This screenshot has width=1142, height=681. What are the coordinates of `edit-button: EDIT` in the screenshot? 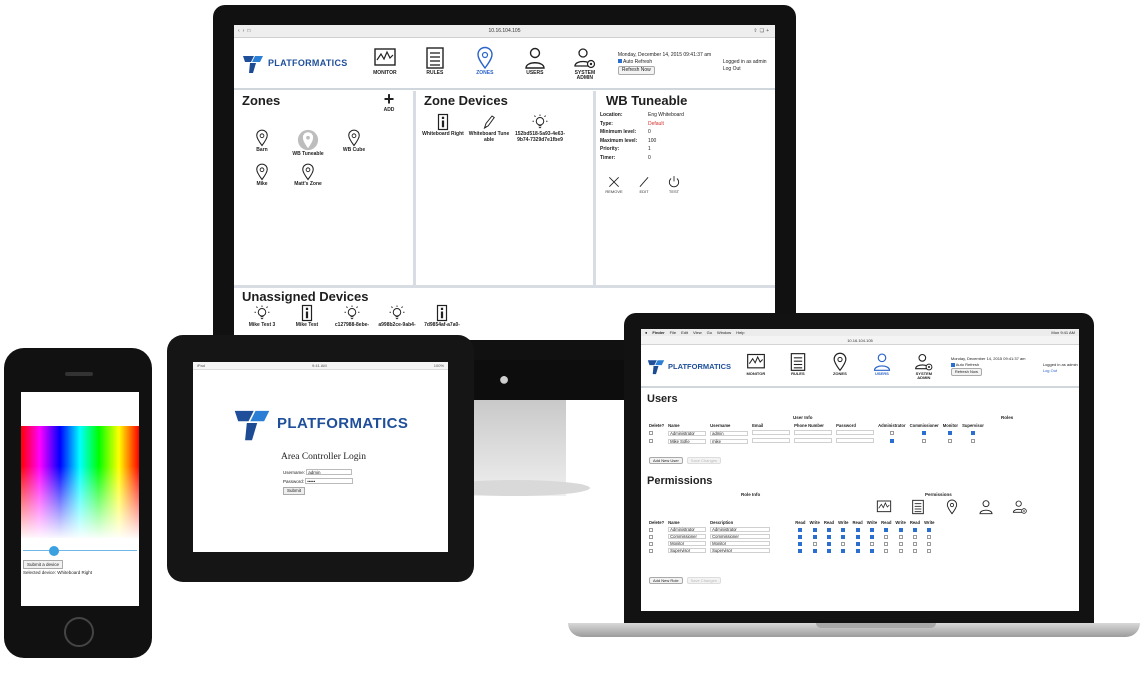 It's located at (644, 184).